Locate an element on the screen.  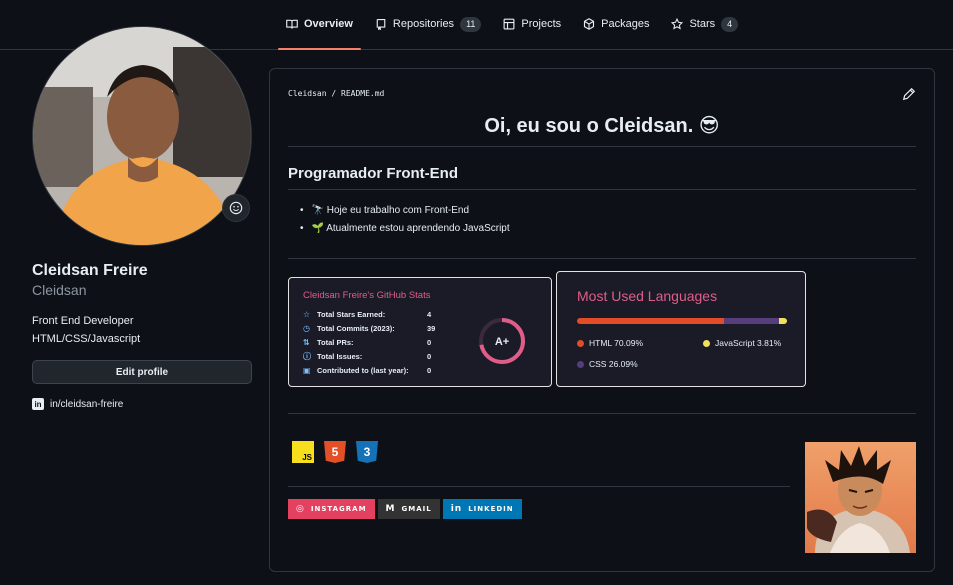
tab-repositories: Repositories 11 is located at coordinates (428, 32).